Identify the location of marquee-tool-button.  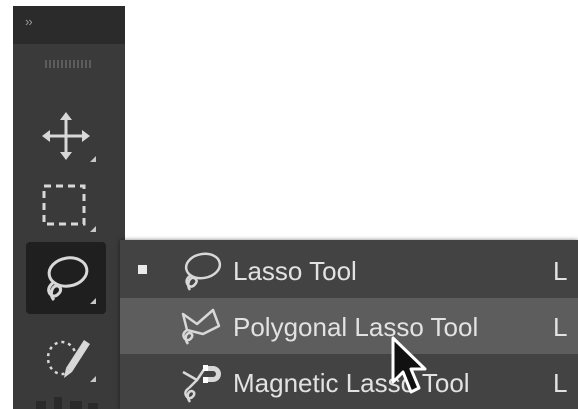
(66, 206).